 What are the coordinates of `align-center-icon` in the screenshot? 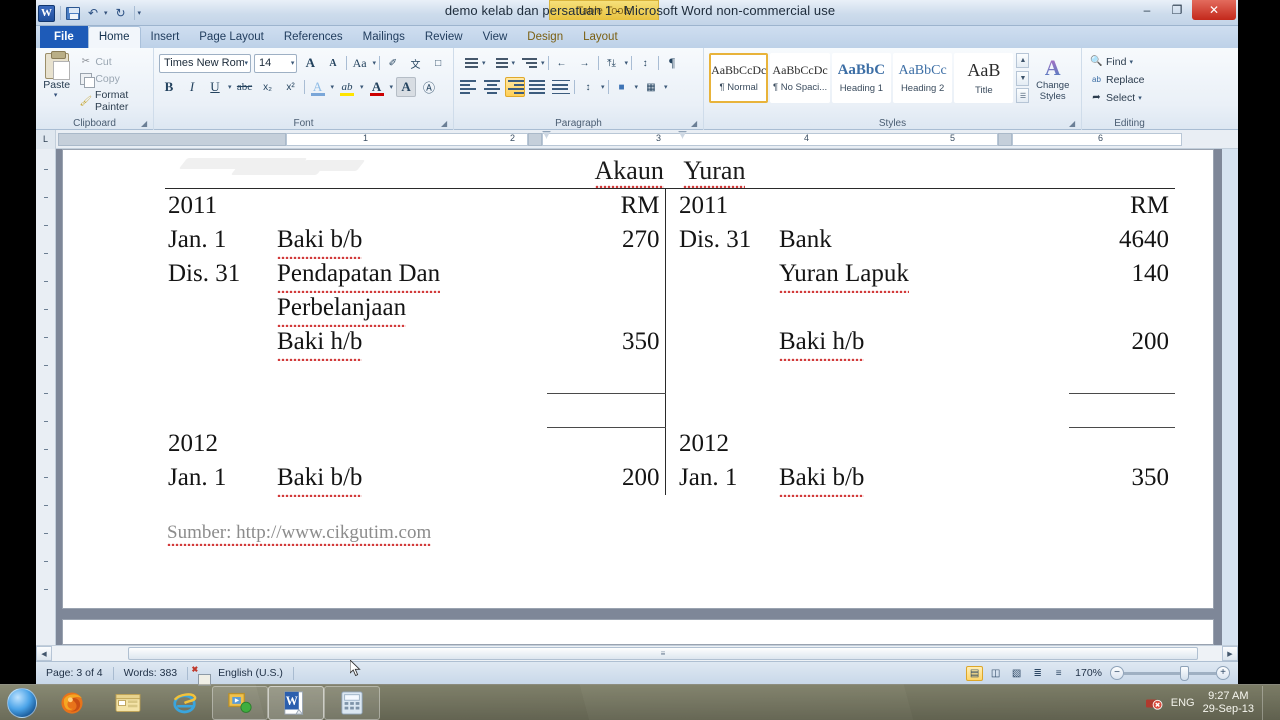 It's located at (492, 87).